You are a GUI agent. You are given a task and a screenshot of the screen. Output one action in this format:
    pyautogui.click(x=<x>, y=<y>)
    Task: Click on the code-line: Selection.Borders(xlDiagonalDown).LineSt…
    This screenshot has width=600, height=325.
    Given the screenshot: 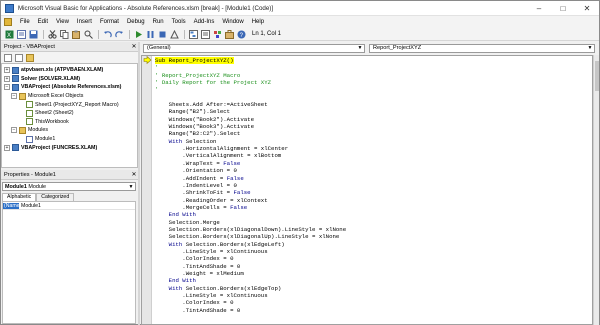 What is the action you would take?
    pyautogui.click(x=251, y=229)
    